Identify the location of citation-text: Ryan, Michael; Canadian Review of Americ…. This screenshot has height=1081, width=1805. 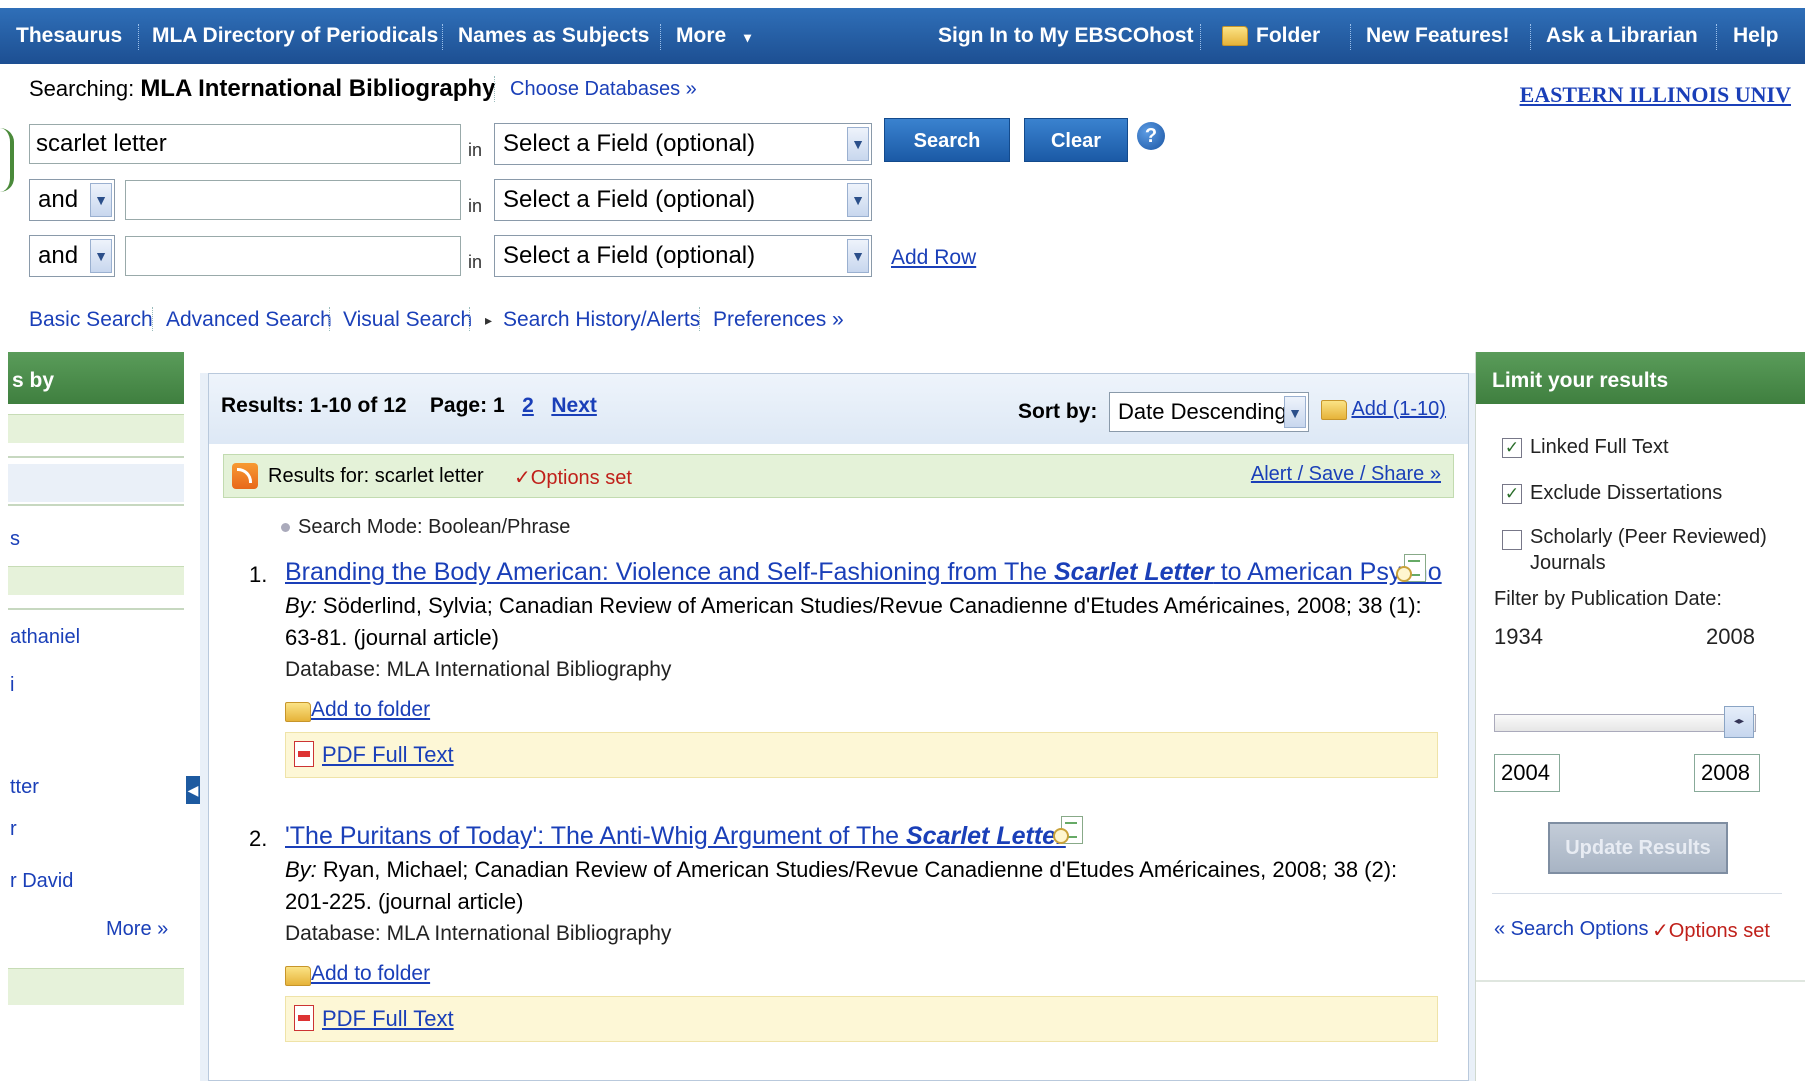
(841, 885).